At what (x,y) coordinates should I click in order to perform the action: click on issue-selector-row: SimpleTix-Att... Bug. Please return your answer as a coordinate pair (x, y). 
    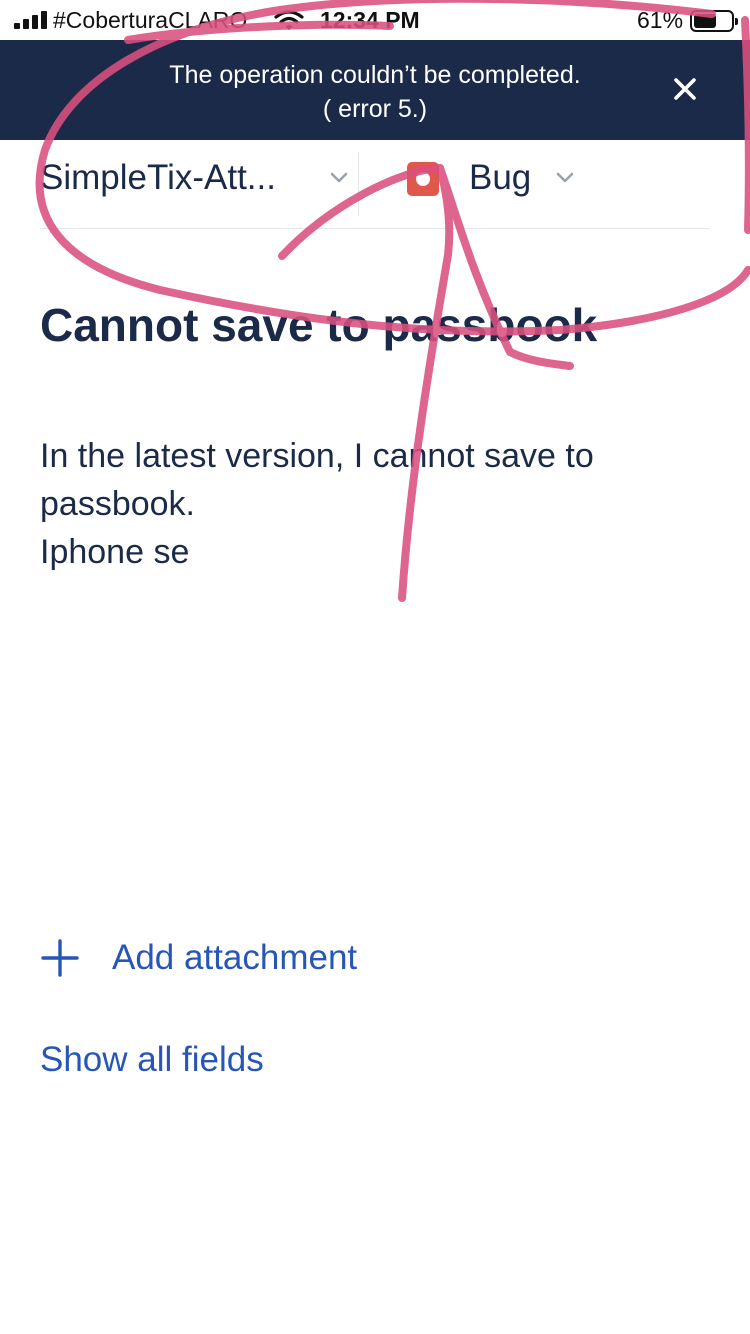
    Looking at the image, I should click on (375, 184).